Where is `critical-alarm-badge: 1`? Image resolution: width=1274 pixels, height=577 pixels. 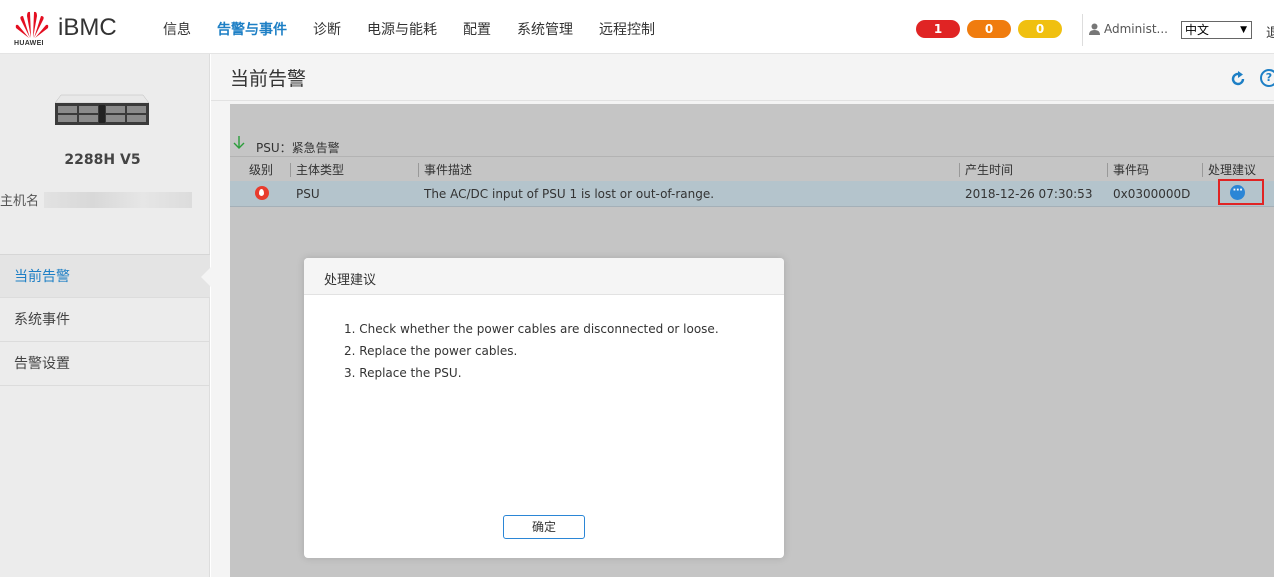 critical-alarm-badge: 1 is located at coordinates (938, 29).